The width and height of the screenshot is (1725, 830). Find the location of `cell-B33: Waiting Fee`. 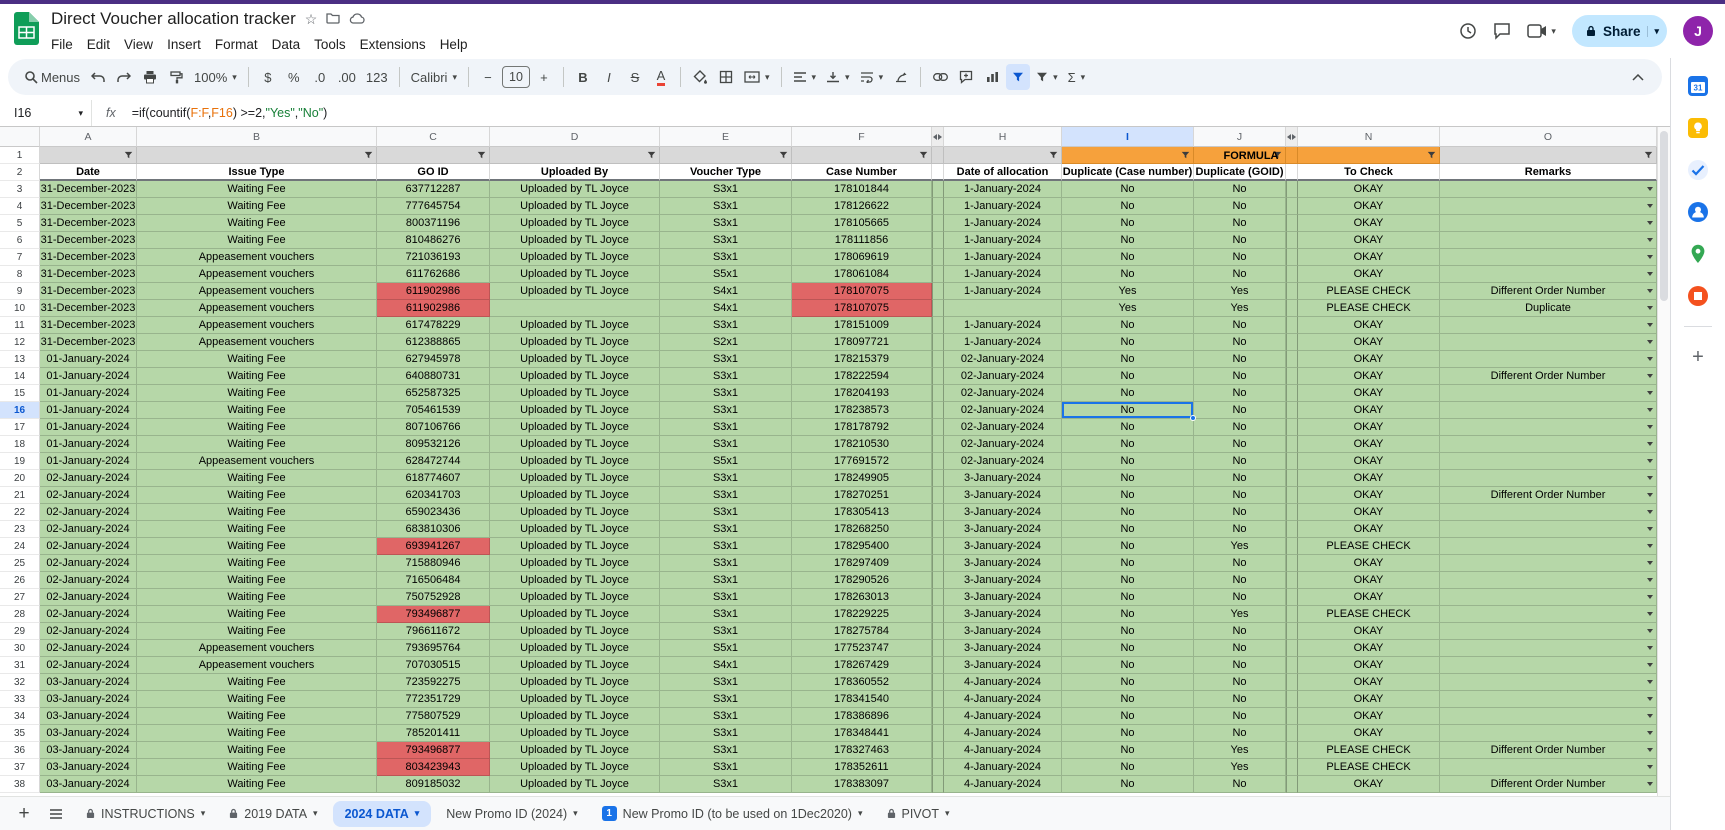

cell-B33: Waiting Fee is located at coordinates (257, 699).